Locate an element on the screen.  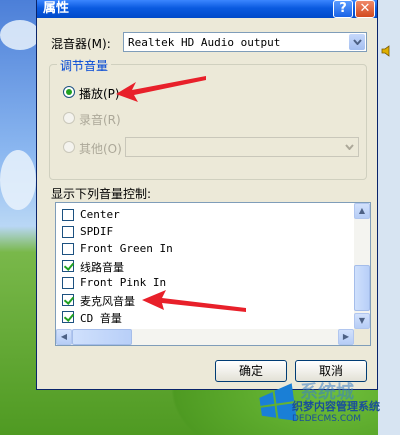
watermark-line2: DEDECMS.COM is located at coordinates (326, 419).